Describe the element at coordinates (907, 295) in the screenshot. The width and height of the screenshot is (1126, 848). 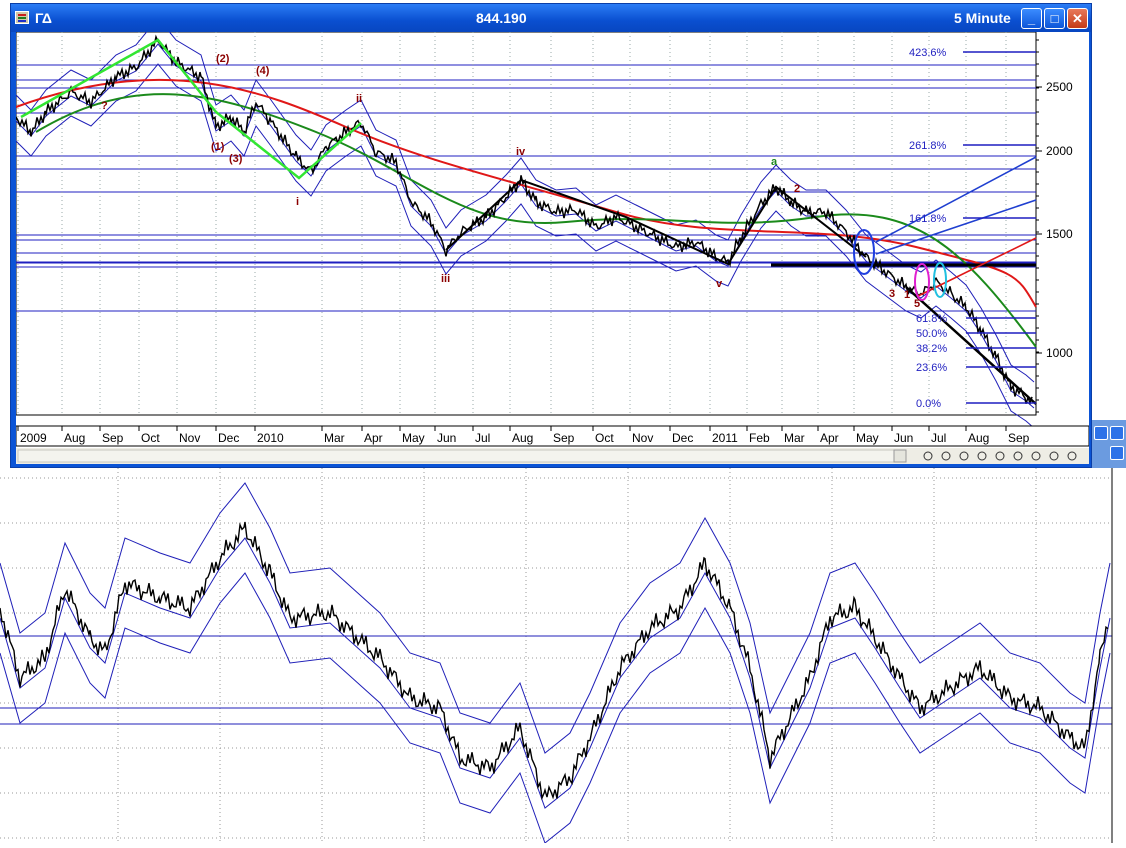
I see `wave-label: 1` at that location.